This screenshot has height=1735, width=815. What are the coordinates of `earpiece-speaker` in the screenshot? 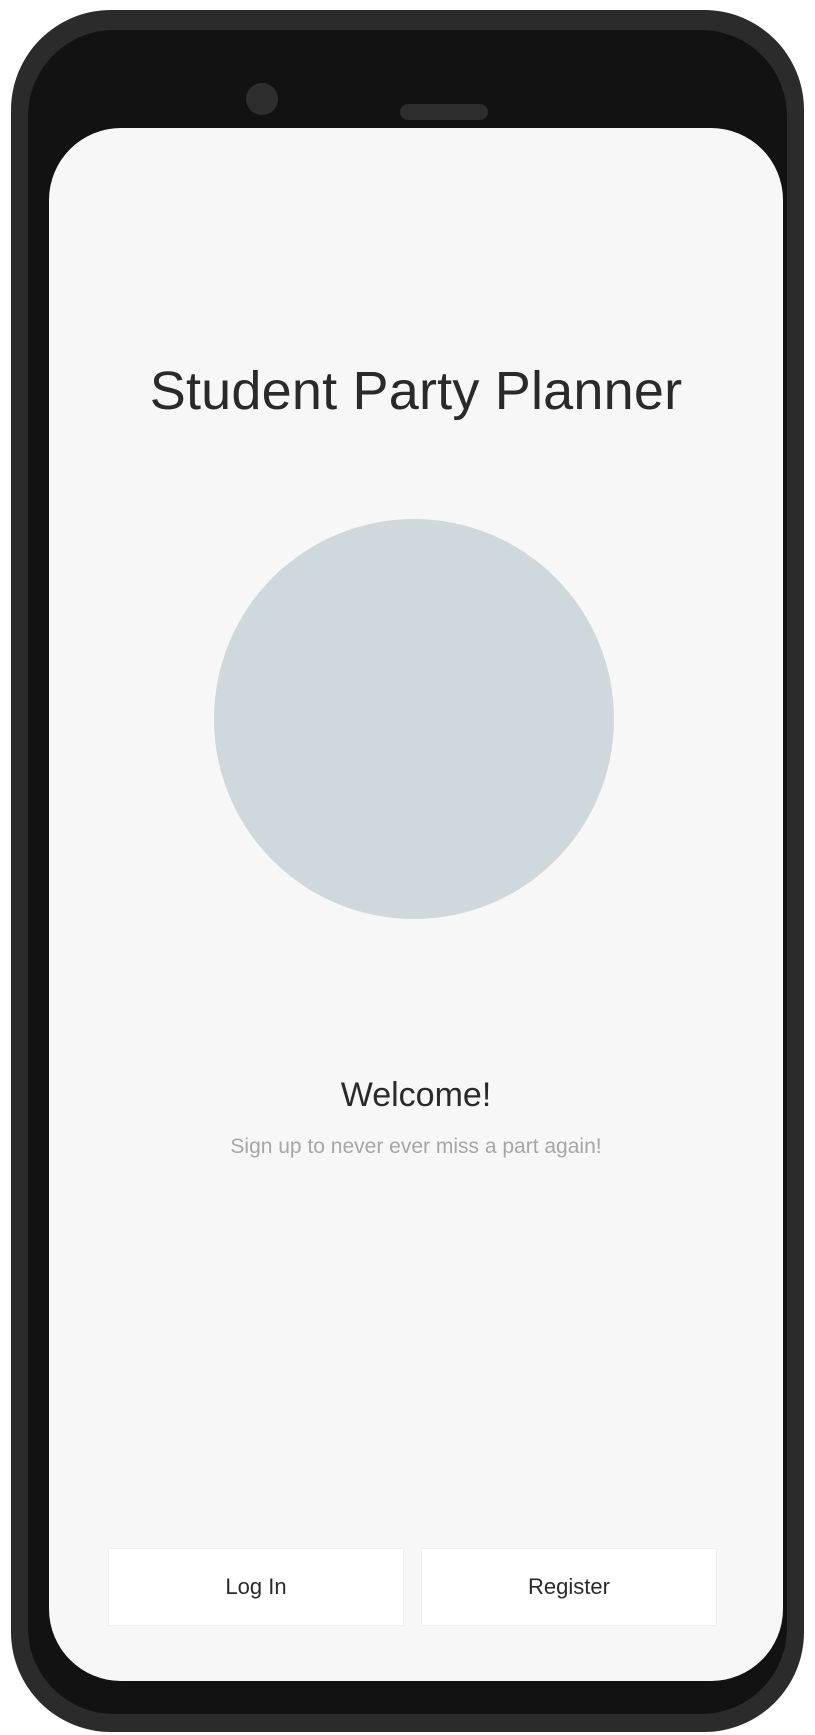 It's located at (444, 112).